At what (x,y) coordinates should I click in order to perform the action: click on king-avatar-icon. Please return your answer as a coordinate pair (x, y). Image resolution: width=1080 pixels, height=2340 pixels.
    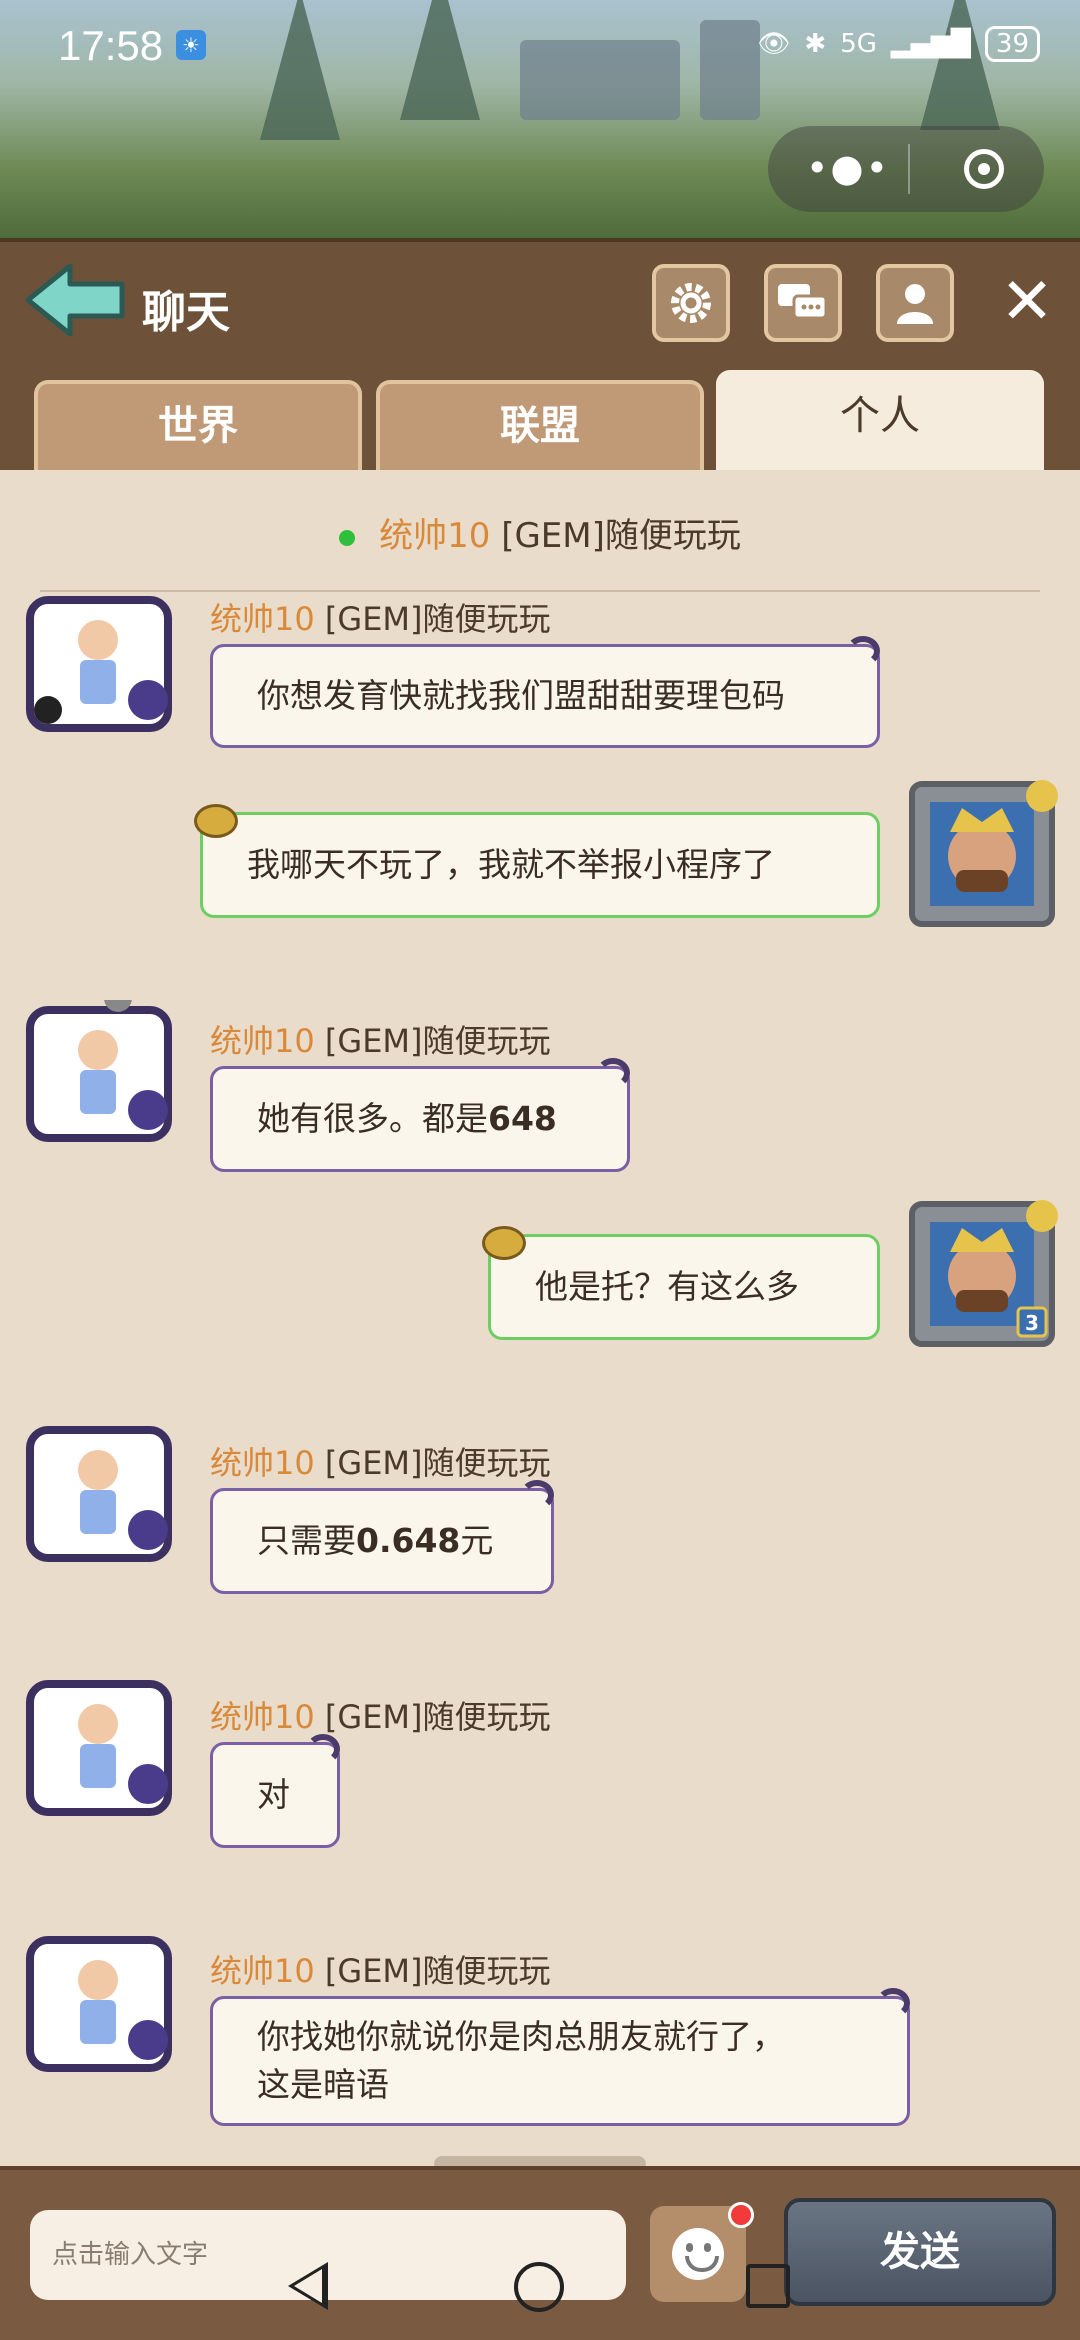
    Looking at the image, I should click on (983, 853).